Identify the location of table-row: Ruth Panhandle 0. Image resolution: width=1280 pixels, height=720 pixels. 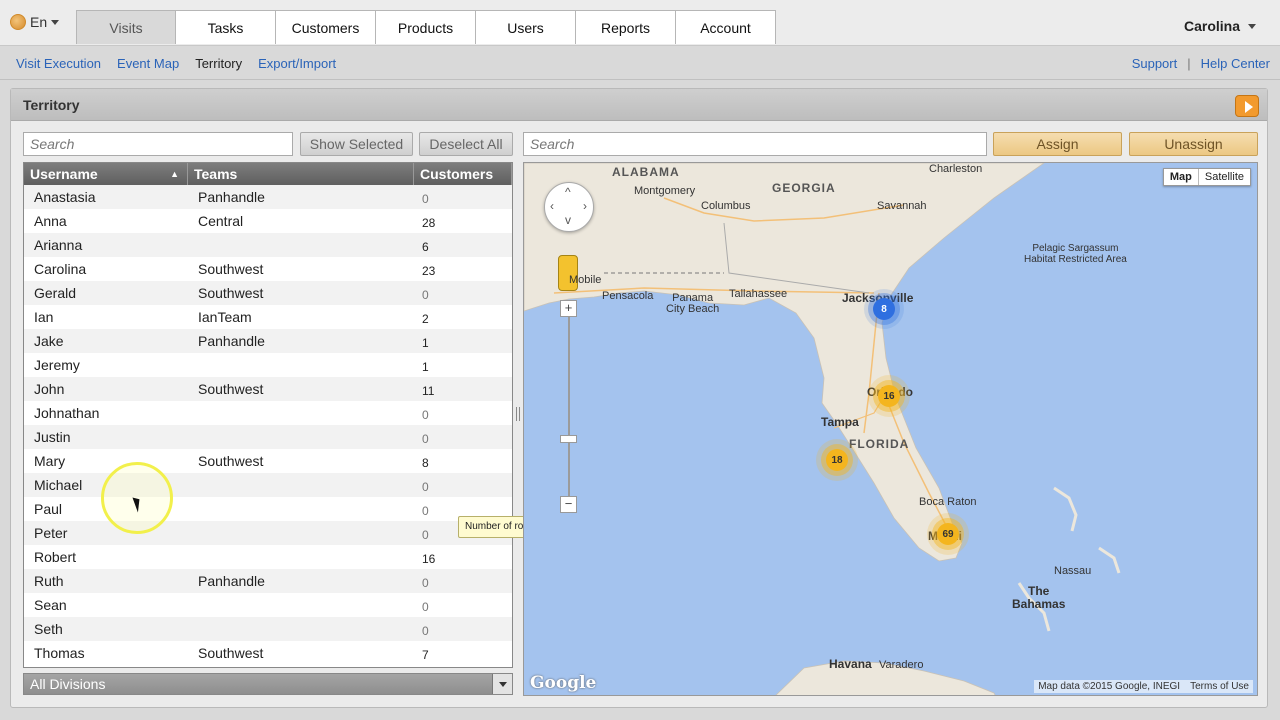
(268, 581).